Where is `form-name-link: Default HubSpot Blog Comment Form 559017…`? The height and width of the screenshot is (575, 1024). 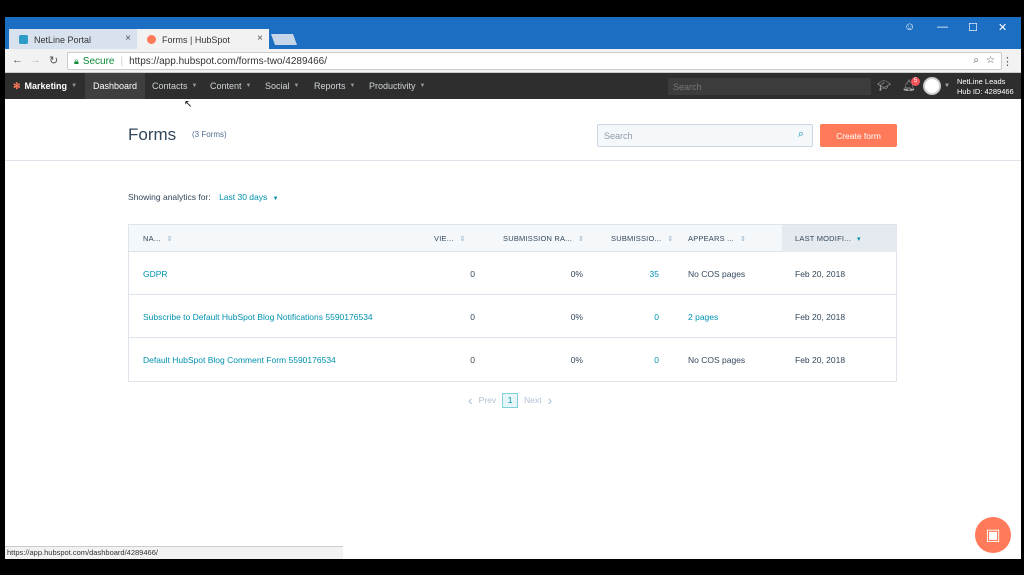
form-name-link: Default HubSpot Blog Comment Form 559017… is located at coordinates (239, 359).